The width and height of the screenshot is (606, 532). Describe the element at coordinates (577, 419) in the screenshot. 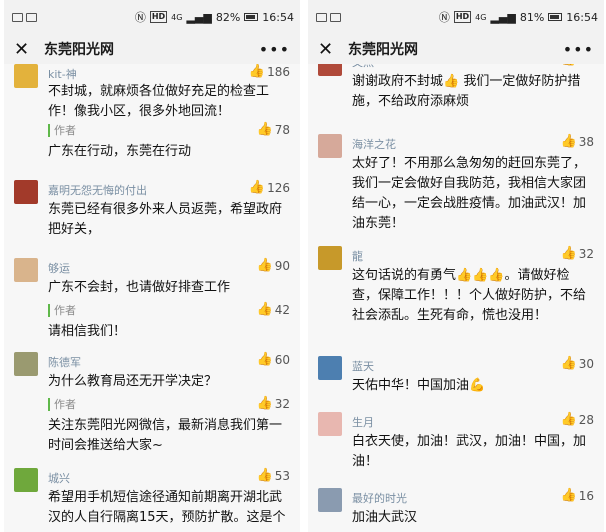

I see `like-button: 👍 28` at that location.